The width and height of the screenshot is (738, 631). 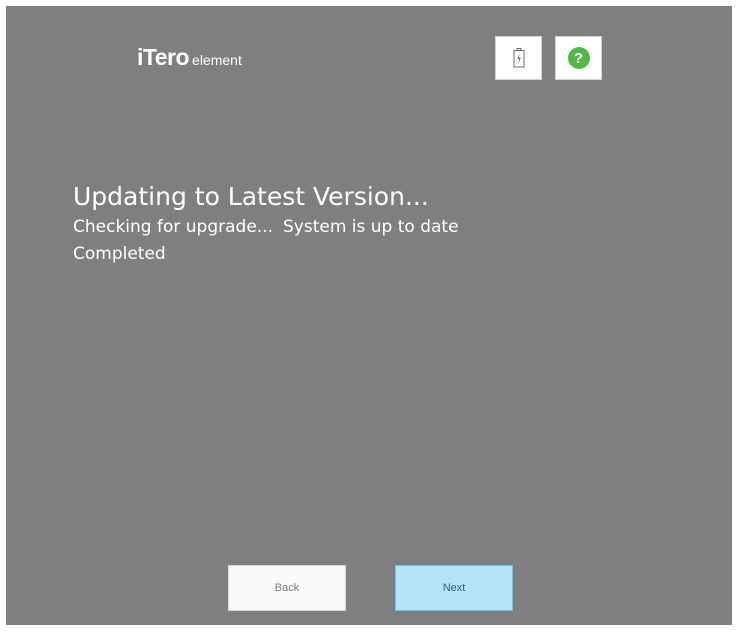 I want to click on itero-element-logo: iTero element, so click(x=189, y=57).